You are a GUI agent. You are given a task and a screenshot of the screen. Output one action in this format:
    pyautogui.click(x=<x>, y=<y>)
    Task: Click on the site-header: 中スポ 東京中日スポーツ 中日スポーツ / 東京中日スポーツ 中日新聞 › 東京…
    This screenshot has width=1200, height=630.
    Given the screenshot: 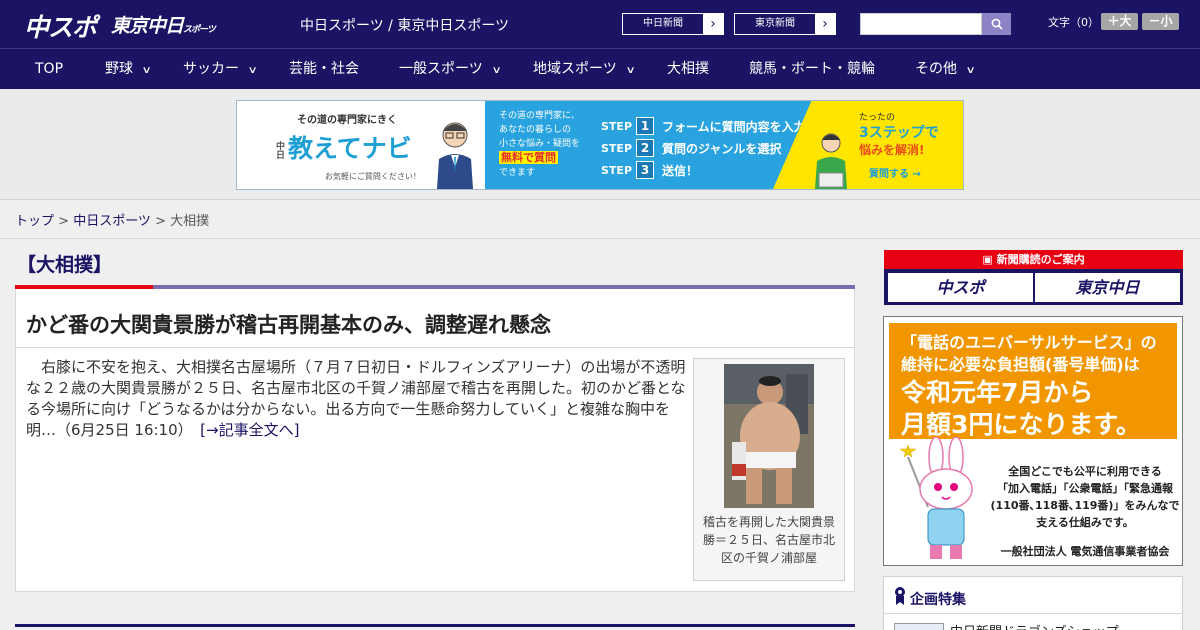 What is the action you would take?
    pyautogui.click(x=600, y=24)
    